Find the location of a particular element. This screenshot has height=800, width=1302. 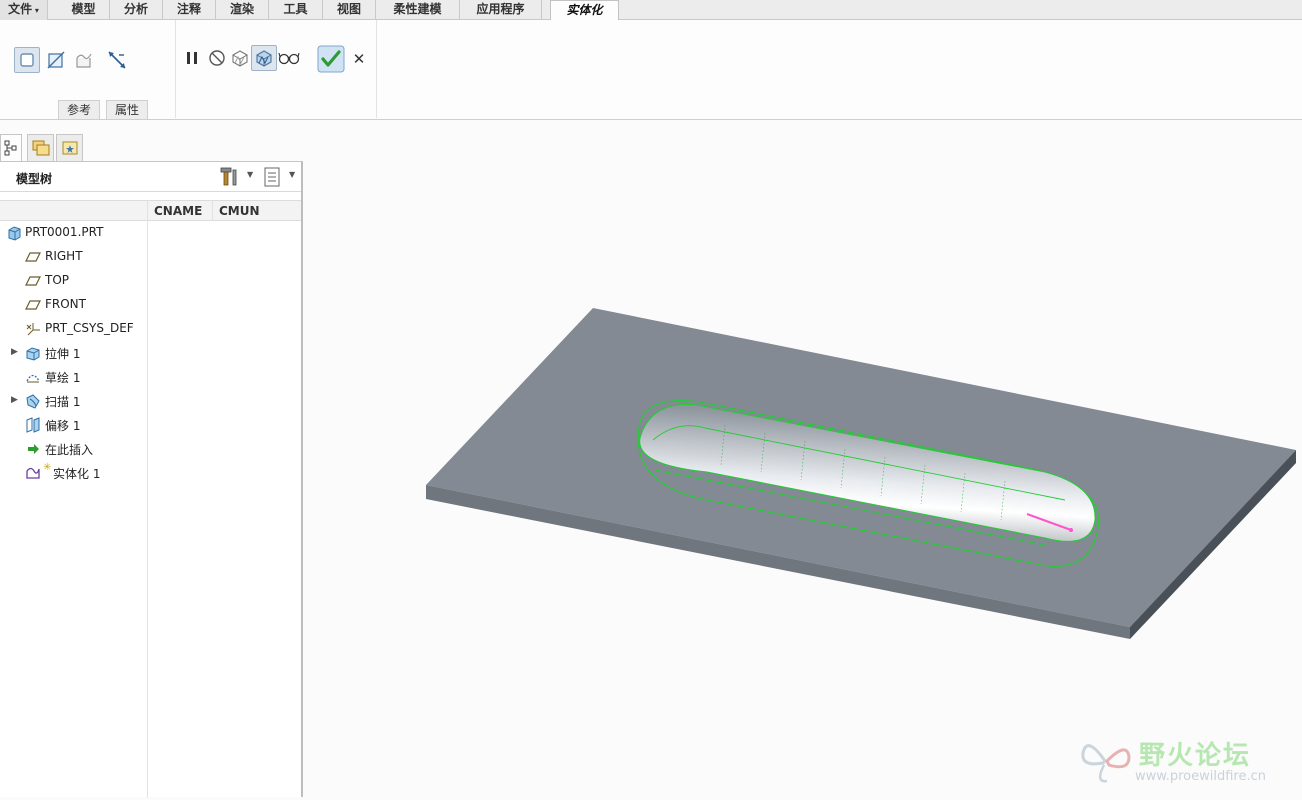

insert-here-arrow-icon is located at coordinates (33, 449).